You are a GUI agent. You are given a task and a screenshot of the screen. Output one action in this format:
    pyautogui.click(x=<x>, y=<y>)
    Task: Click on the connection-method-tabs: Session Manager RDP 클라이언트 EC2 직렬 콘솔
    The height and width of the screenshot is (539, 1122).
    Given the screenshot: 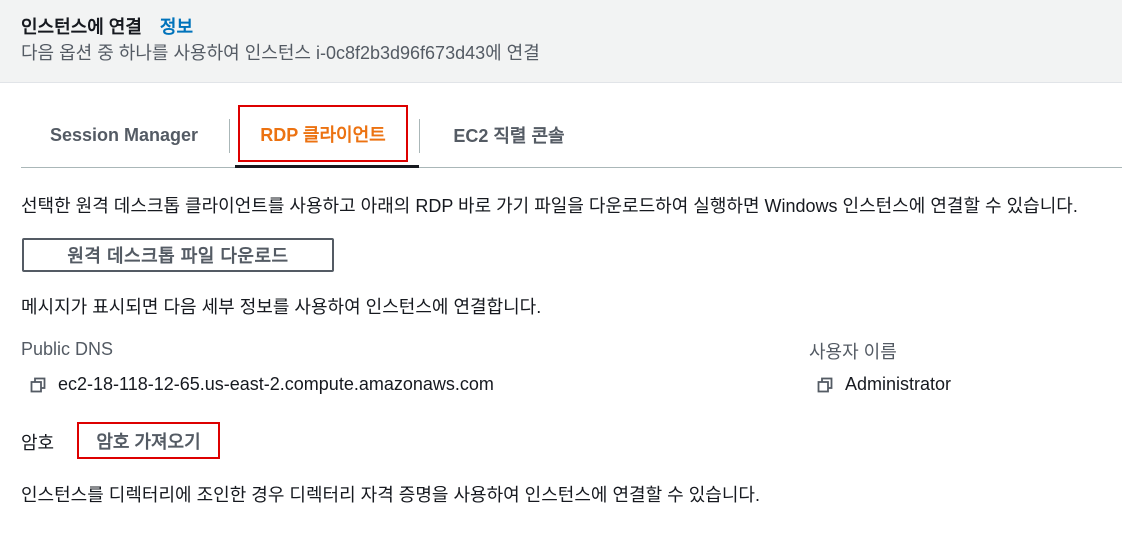 What is the action you would take?
    pyautogui.click(x=571, y=136)
    